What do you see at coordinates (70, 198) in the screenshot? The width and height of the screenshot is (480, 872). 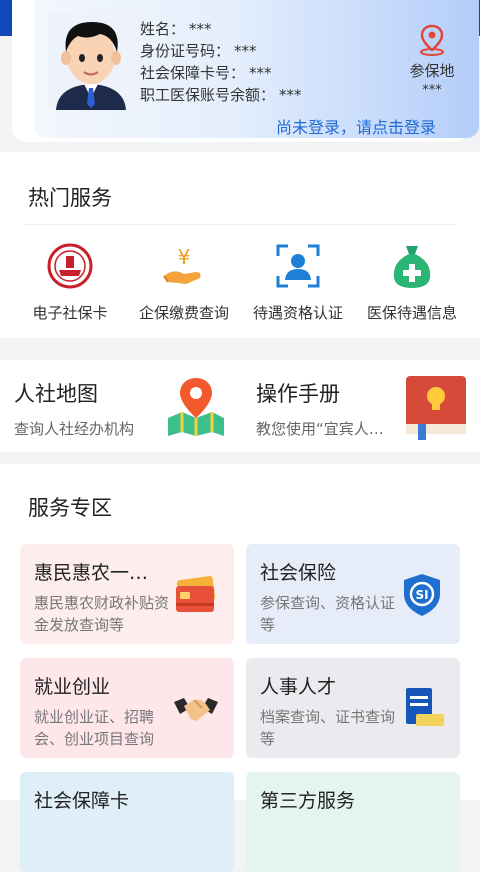 I see `hot-services-title: 热门服务` at bounding box center [70, 198].